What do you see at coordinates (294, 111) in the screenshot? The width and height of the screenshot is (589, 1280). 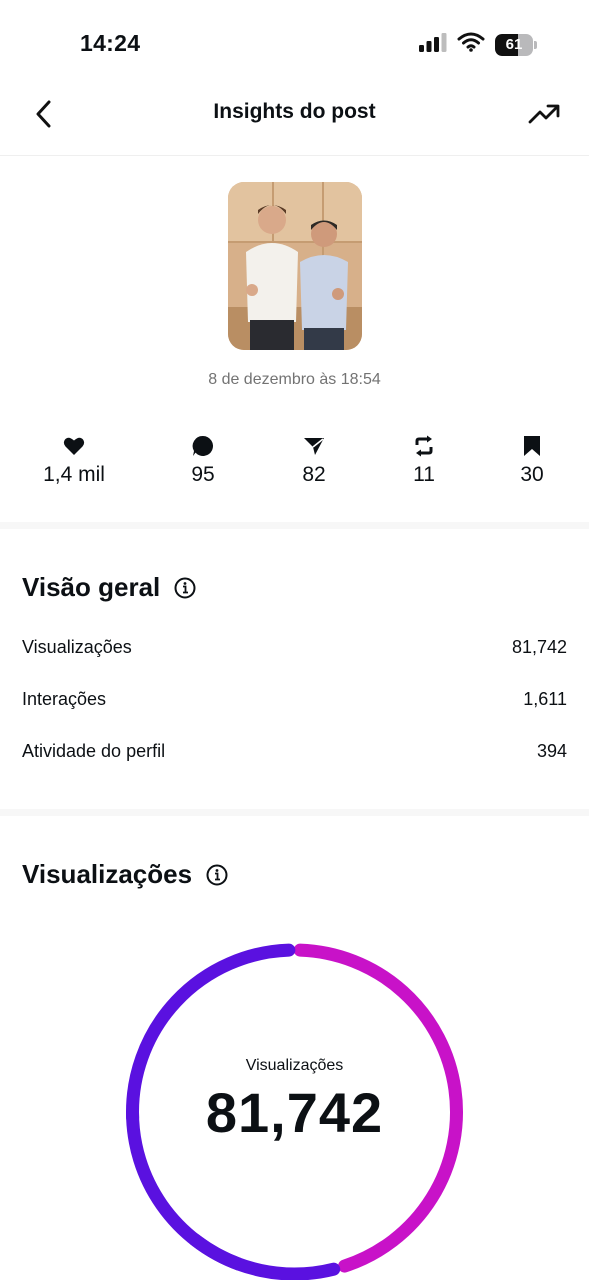 I see `page-title: Insights do post` at bounding box center [294, 111].